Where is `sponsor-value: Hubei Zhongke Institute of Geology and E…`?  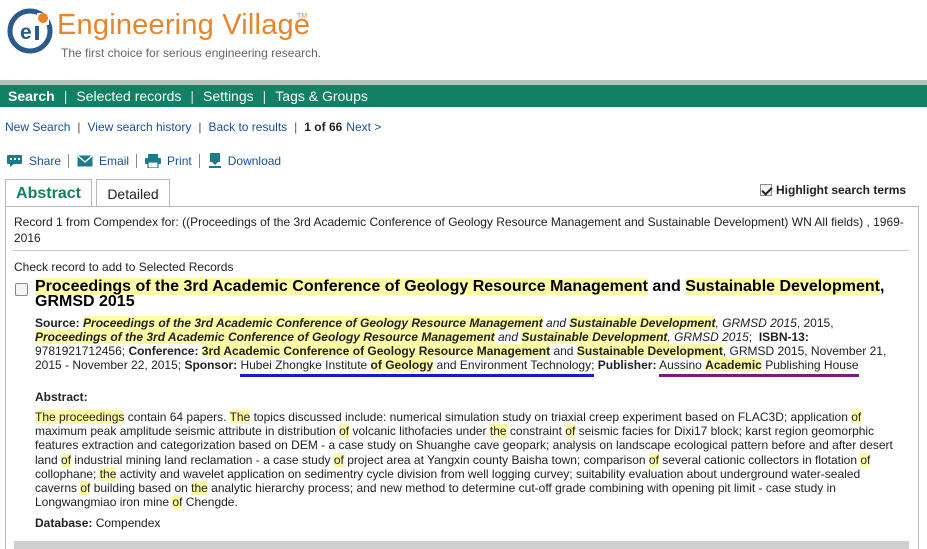
sponsor-value: Hubei Zhongke Institute of Geology and E… is located at coordinates (417, 367).